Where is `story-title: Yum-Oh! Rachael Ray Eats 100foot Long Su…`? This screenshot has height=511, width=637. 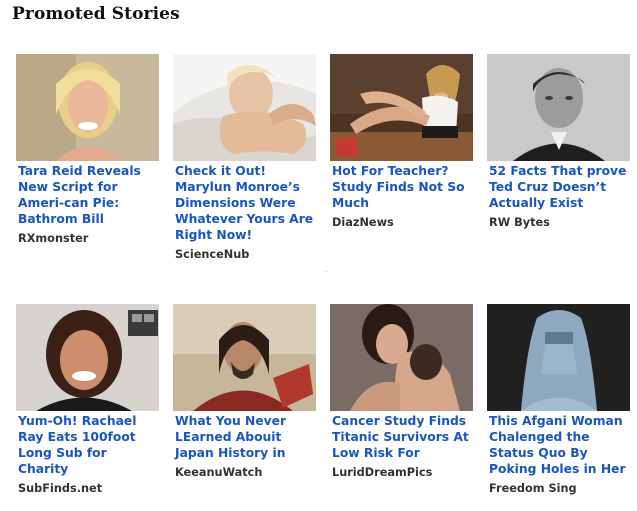
story-title: Yum-Oh! Rachael Ray Eats 100foot Long Su… is located at coordinates (87, 445).